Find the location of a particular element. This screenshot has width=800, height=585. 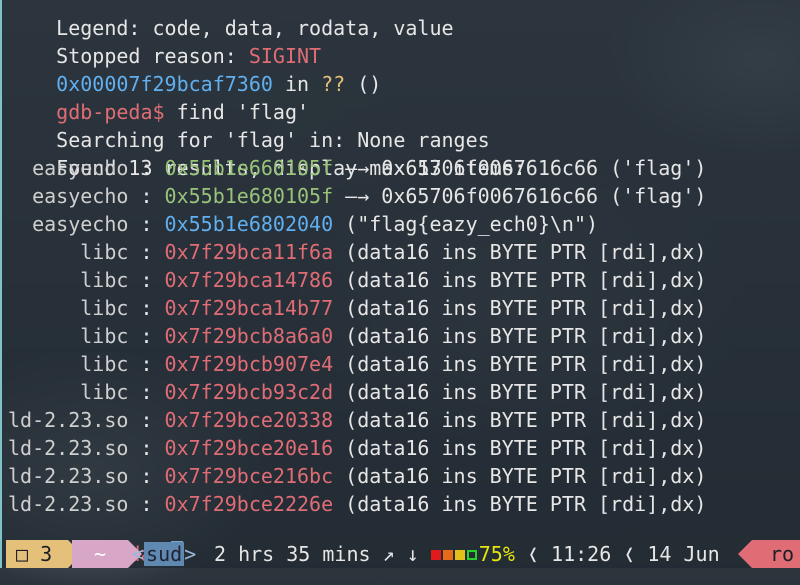

result-address: 0x7f29bcb8a6a0 is located at coordinates (249, 336).